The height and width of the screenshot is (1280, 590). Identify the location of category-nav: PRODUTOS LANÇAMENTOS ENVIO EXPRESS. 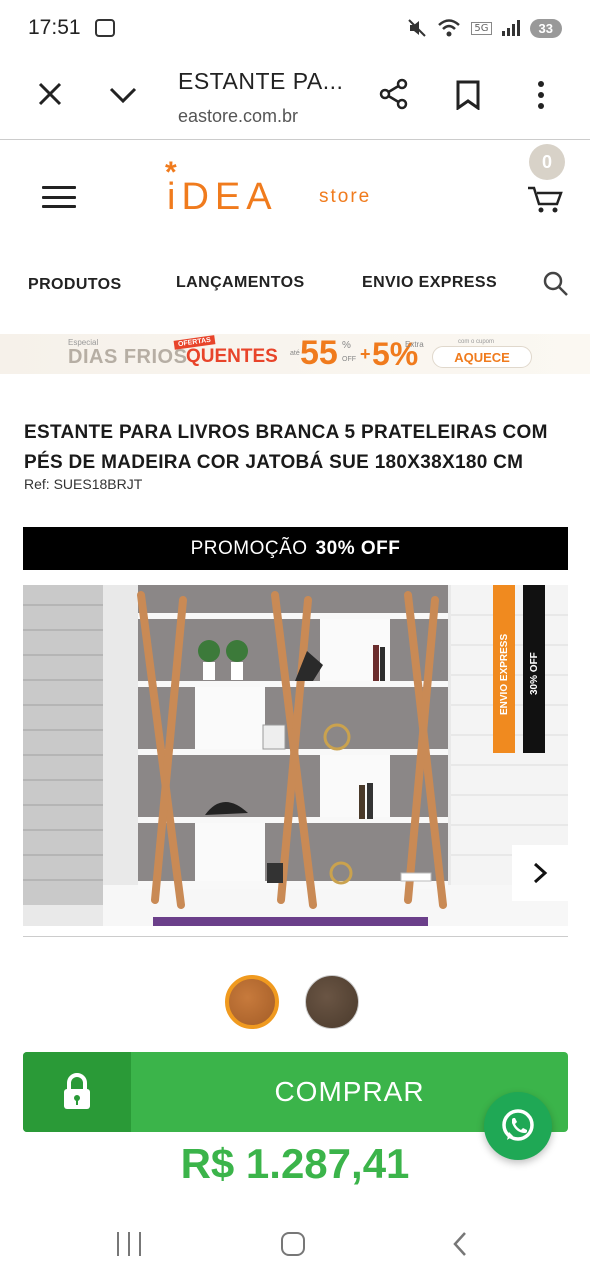
(295, 286).